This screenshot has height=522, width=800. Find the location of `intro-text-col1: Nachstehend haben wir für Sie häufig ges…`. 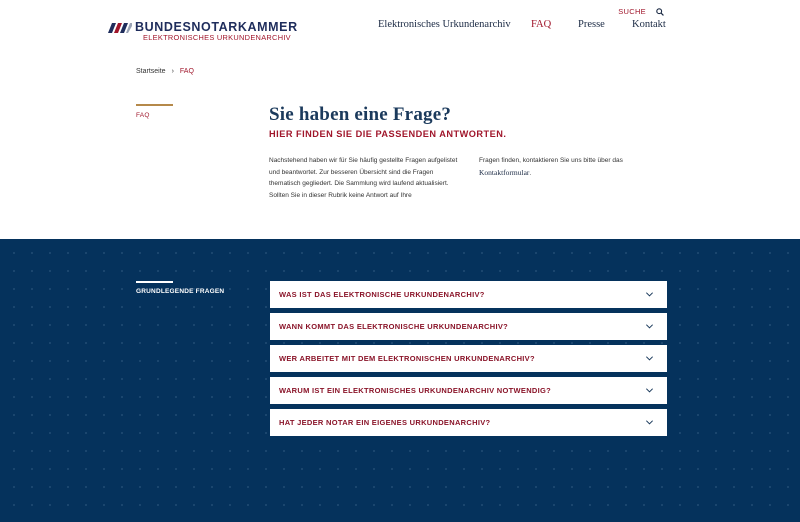

intro-text-col1: Nachstehend haben wir für Sie häufig ges… is located at coordinates (363, 178).